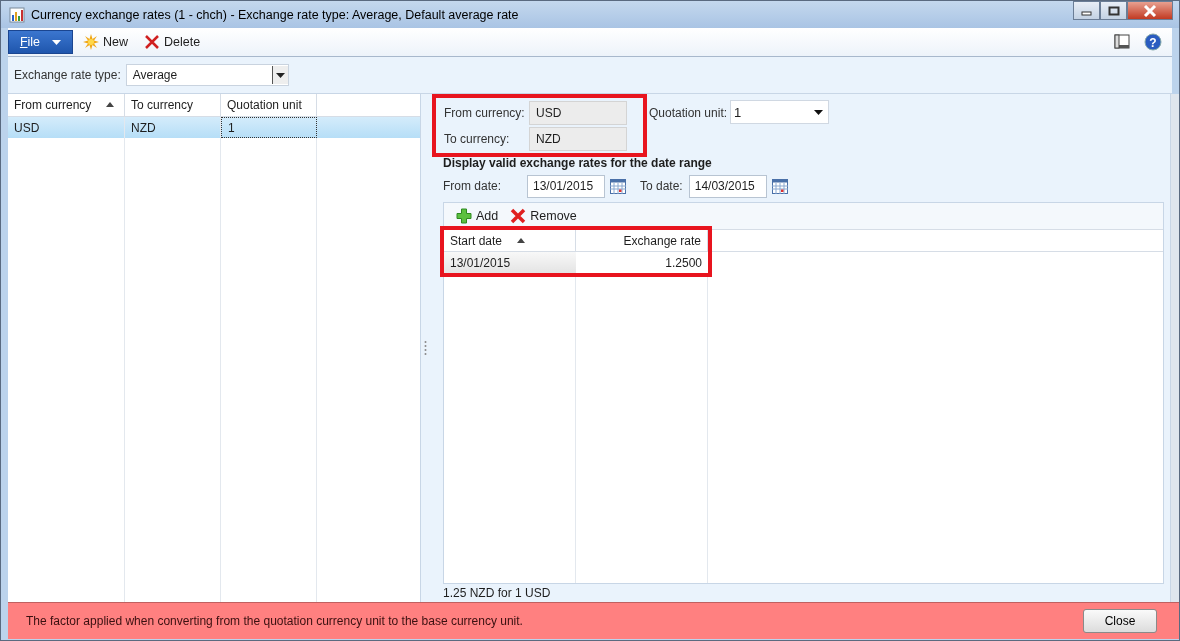 Image resolution: width=1180 pixels, height=641 pixels. Describe the element at coordinates (1153, 42) in the screenshot. I see `help-icon: ?` at that location.